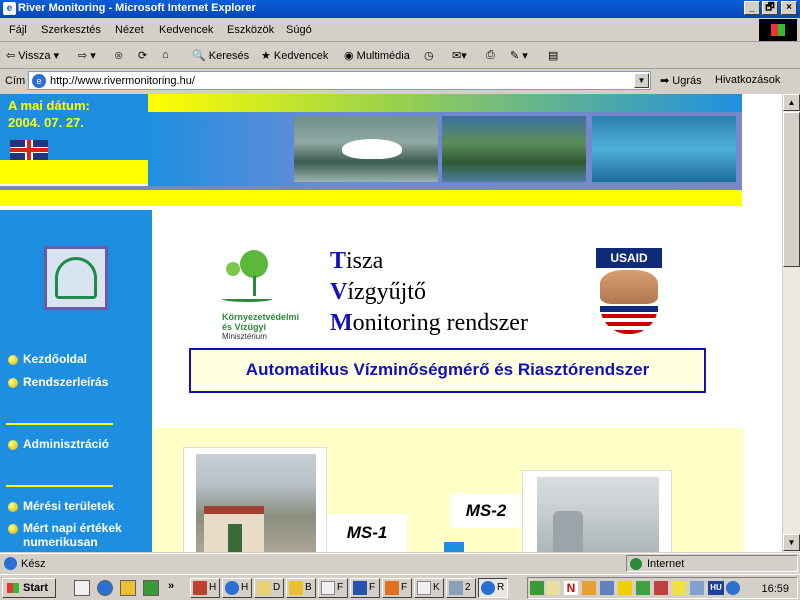 This screenshot has width=800, height=600. What do you see at coordinates (519, 55) in the screenshot?
I see `edit-icon: ✎ ▾` at bounding box center [519, 55].